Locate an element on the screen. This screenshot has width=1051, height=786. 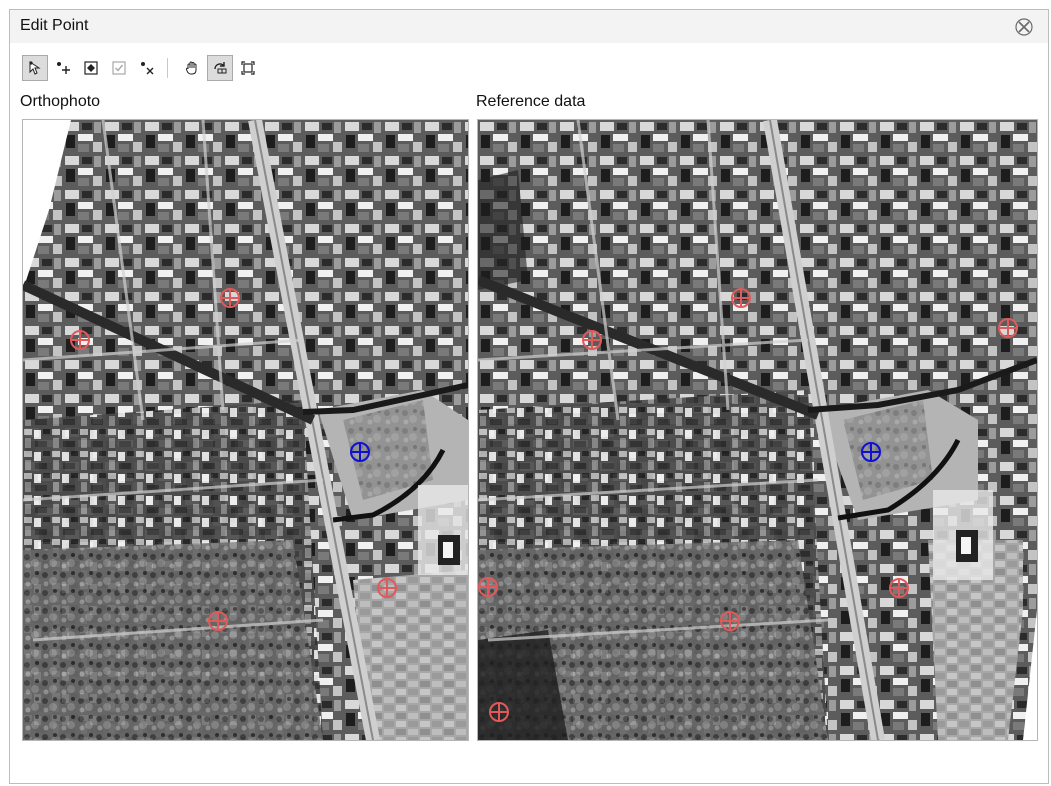
select-tool-button is located at coordinates (35, 68).